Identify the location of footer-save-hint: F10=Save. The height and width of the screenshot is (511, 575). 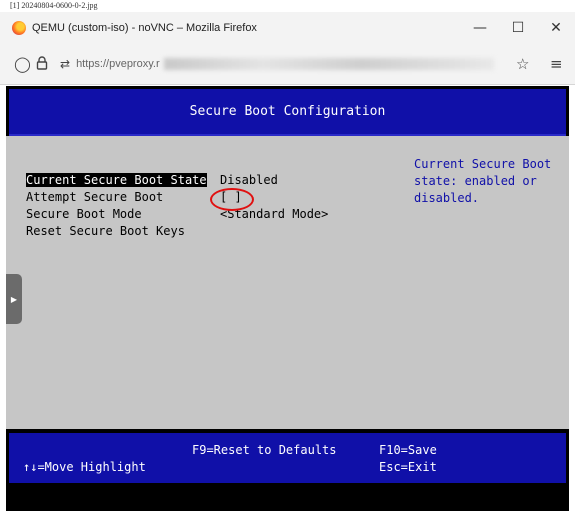
(408, 450).